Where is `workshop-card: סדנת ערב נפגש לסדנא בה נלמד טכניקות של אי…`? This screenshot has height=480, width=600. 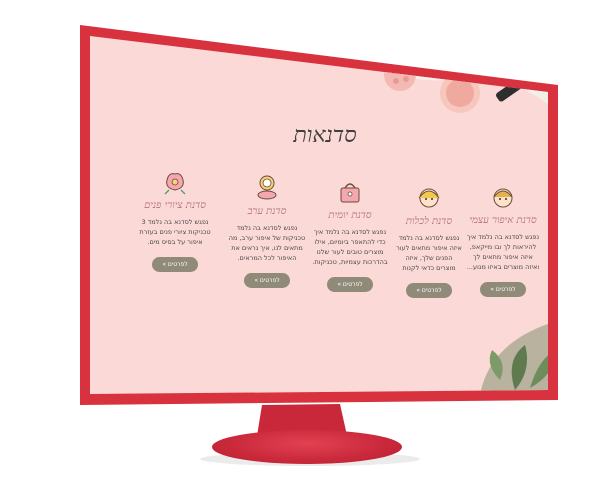 workshop-card: סדנת ערב נפגש לסדנא בה נלמד טכניקות של אי… is located at coordinates (267, 230).